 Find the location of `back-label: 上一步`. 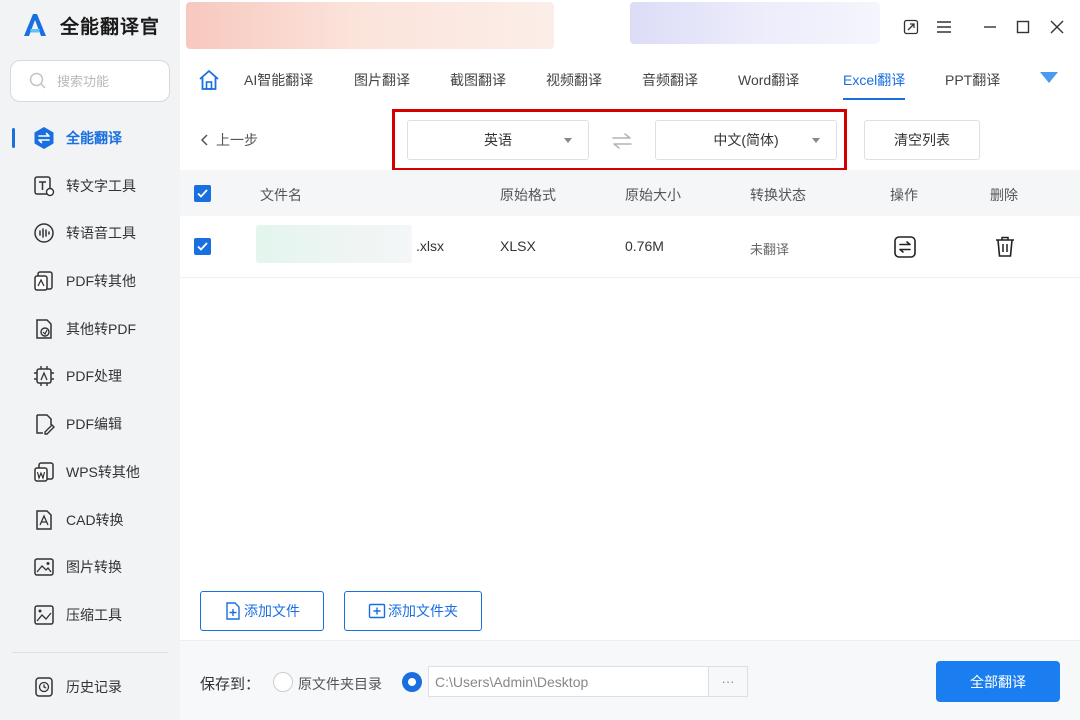

back-label: 上一步 is located at coordinates (237, 140).